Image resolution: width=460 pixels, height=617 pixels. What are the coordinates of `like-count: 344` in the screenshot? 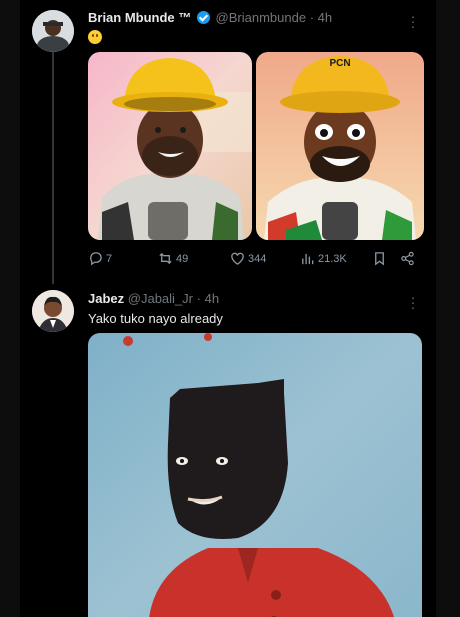 It's located at (257, 258).